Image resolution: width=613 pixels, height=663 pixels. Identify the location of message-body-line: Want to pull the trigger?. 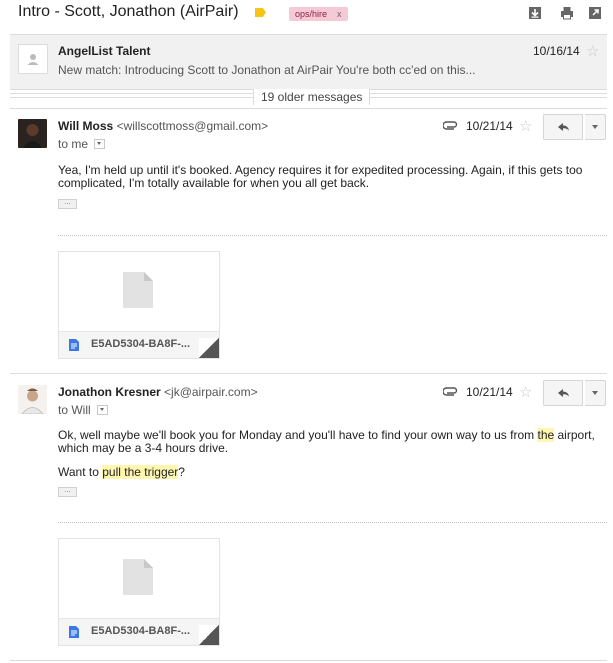
(121, 472).